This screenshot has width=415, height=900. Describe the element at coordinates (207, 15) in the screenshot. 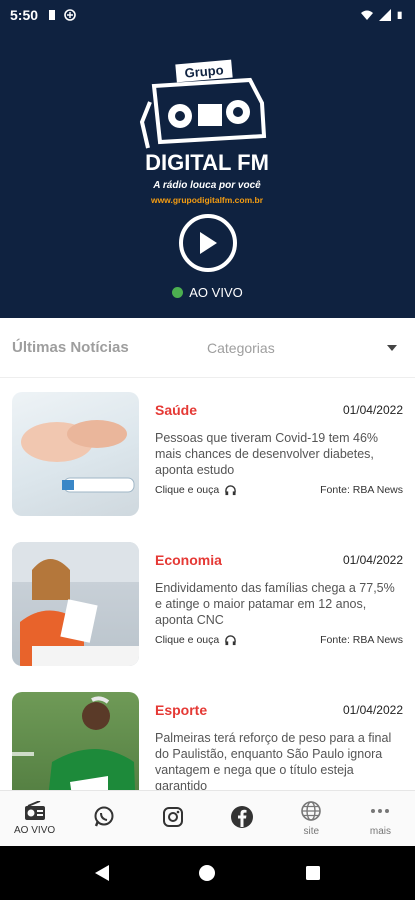

I see `status-bar: 5:50` at that location.